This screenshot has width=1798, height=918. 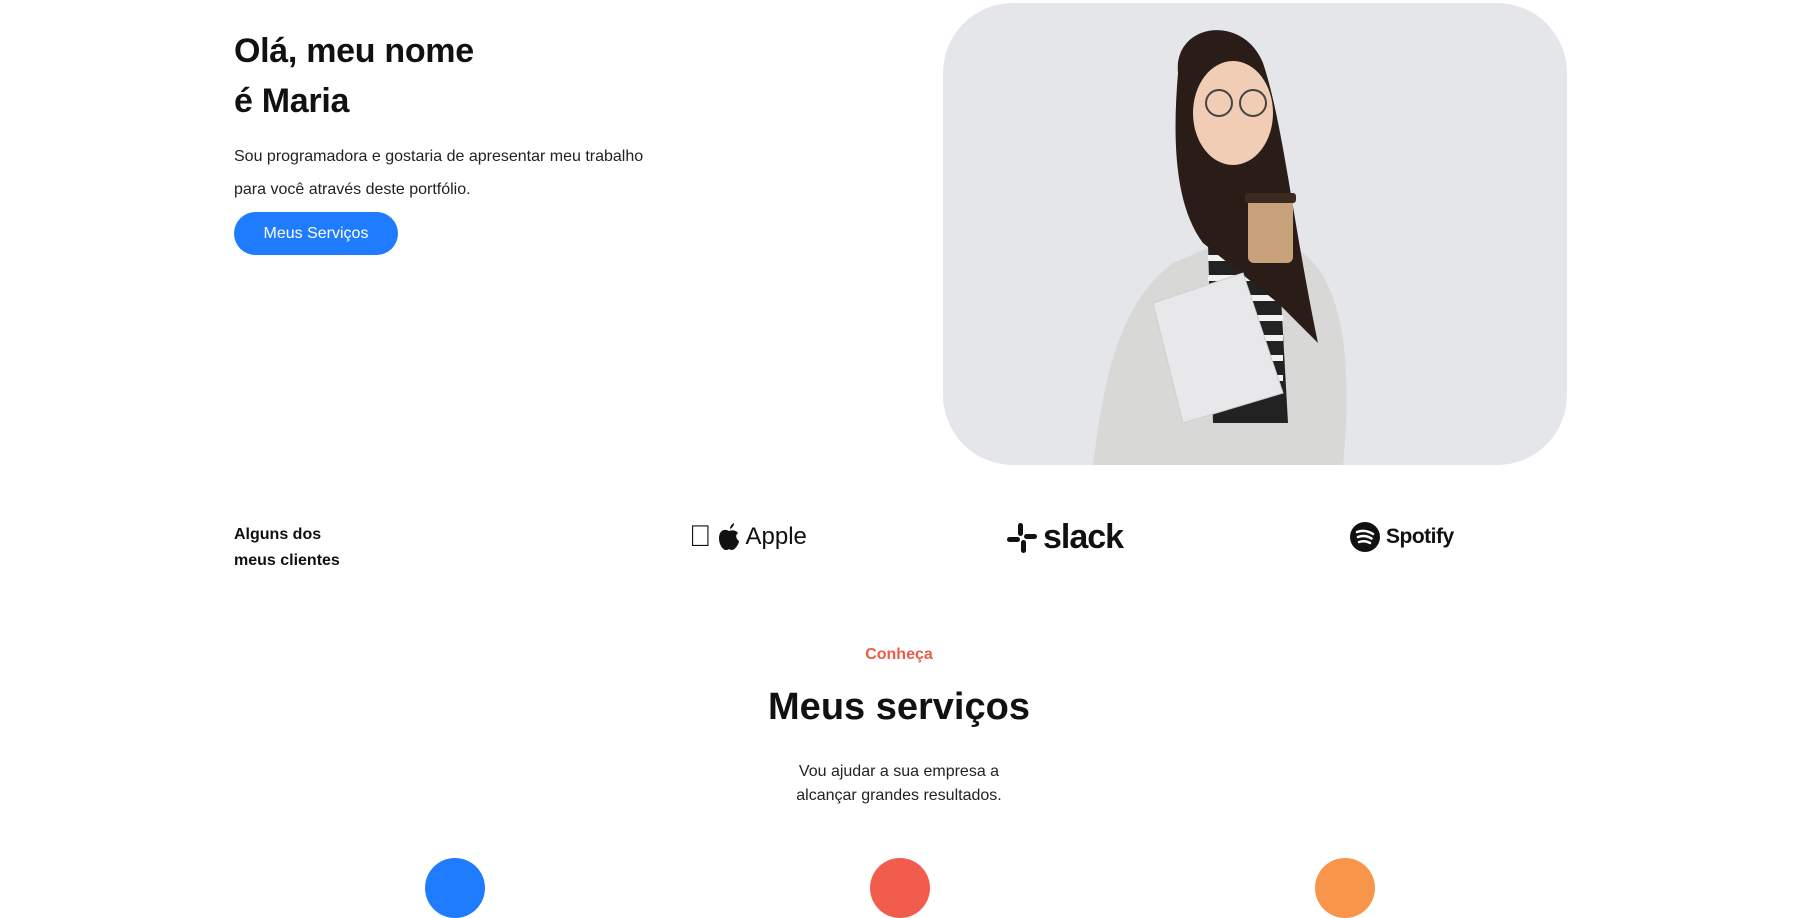 I want to click on clients-label-line2: meus clientes, so click(x=287, y=560).